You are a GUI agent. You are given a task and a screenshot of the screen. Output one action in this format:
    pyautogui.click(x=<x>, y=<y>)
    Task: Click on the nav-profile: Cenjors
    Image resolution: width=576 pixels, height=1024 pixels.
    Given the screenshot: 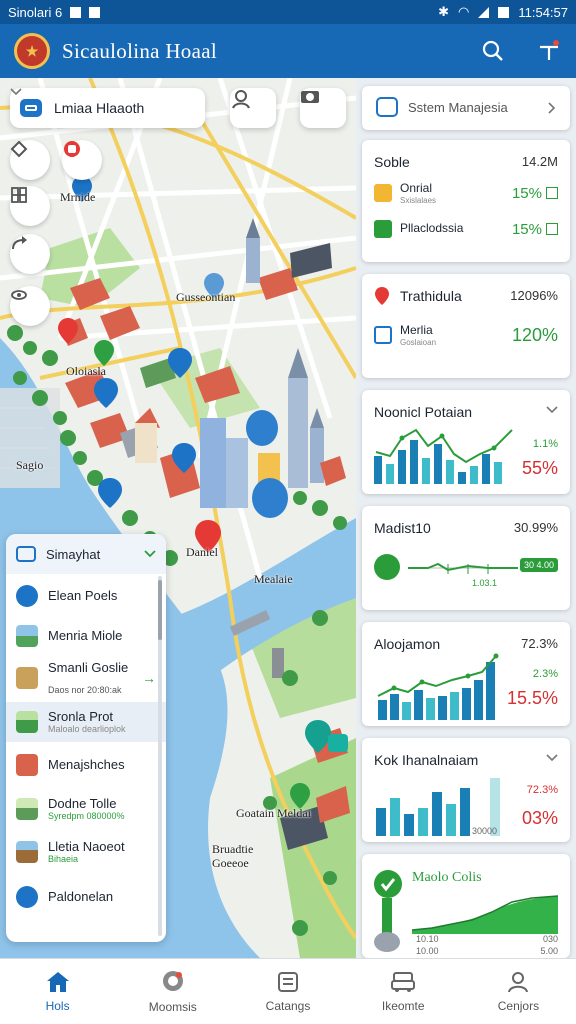 What is the action you would take?
    pyautogui.click(x=518, y=991)
    